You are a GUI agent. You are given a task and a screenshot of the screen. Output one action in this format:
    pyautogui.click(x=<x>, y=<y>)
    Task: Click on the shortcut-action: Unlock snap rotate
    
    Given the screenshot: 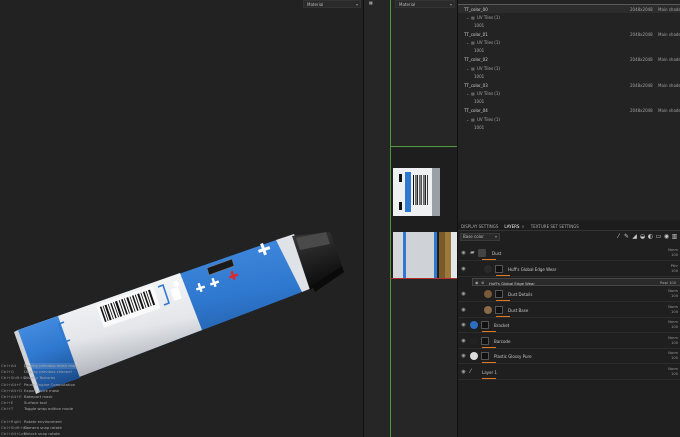 What is the action you would take?
    pyautogui.click(x=42, y=434)
    